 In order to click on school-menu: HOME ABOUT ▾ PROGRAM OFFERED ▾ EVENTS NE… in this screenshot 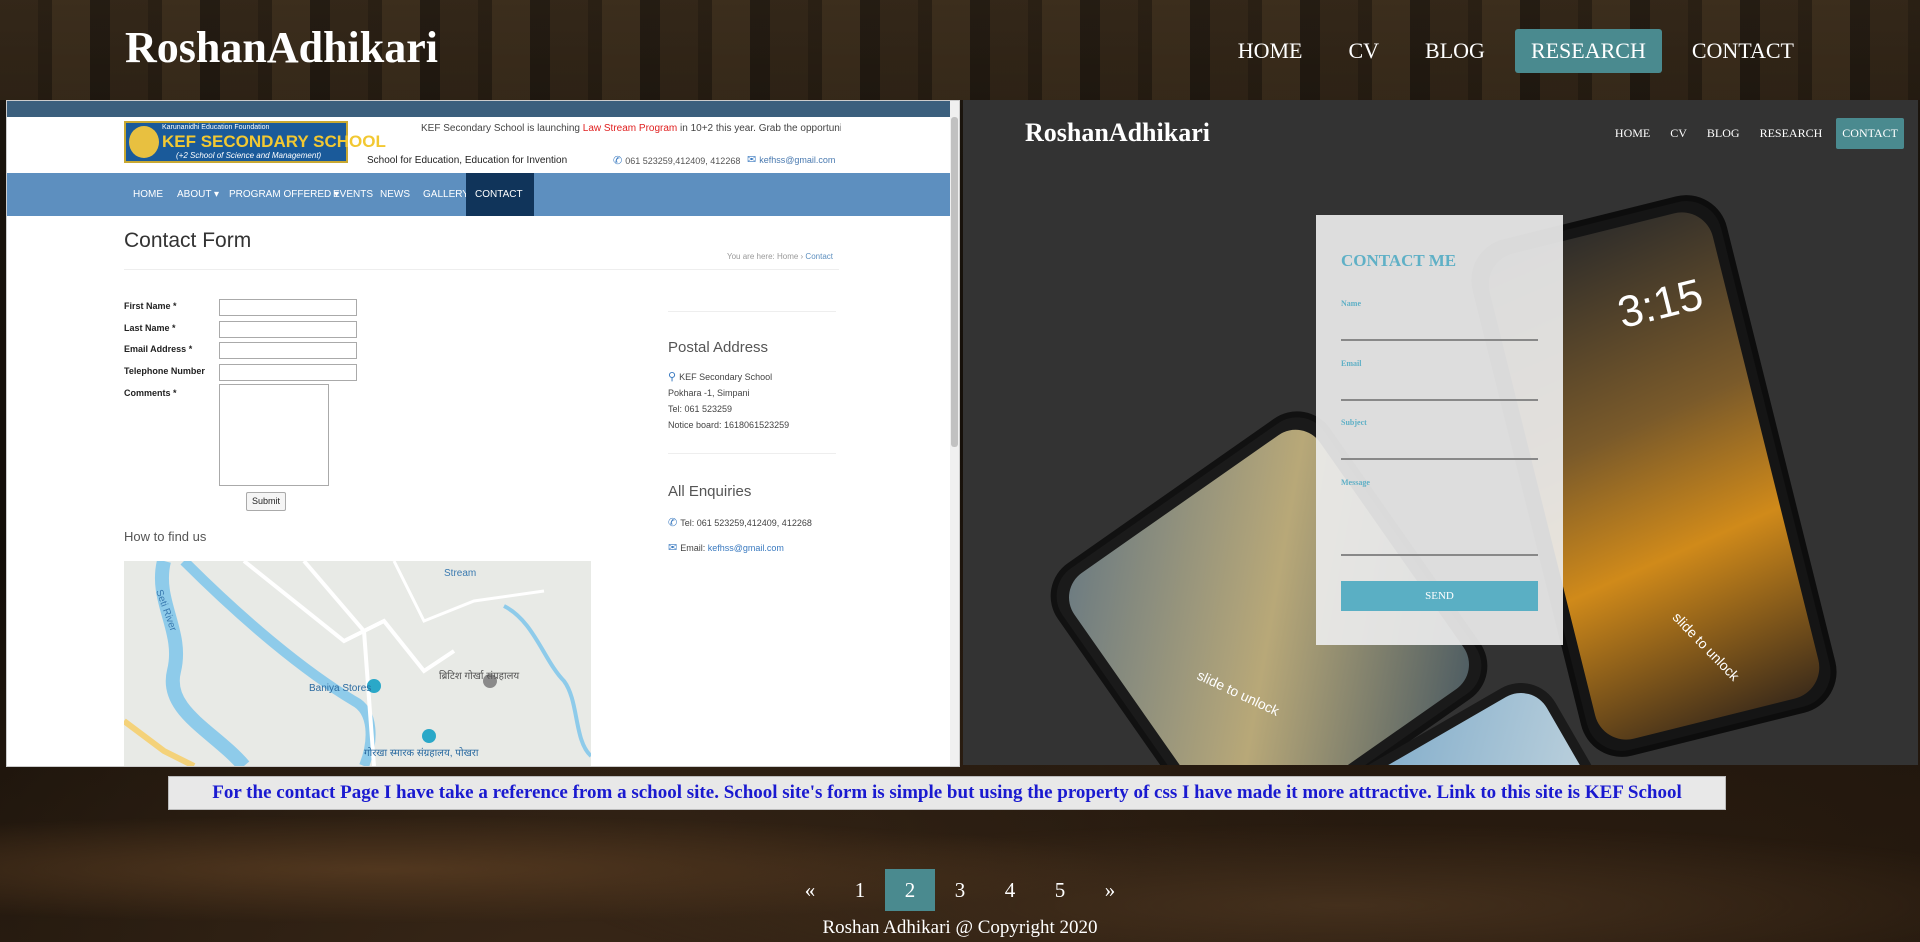, I will do `click(483, 208)`.